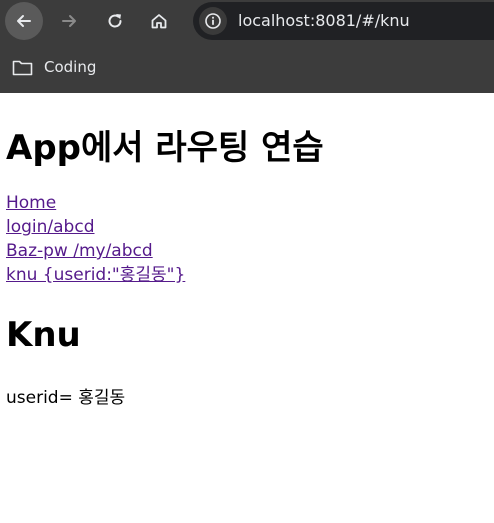  I want to click on bookmark-folder-coding: Coding, so click(54, 67).